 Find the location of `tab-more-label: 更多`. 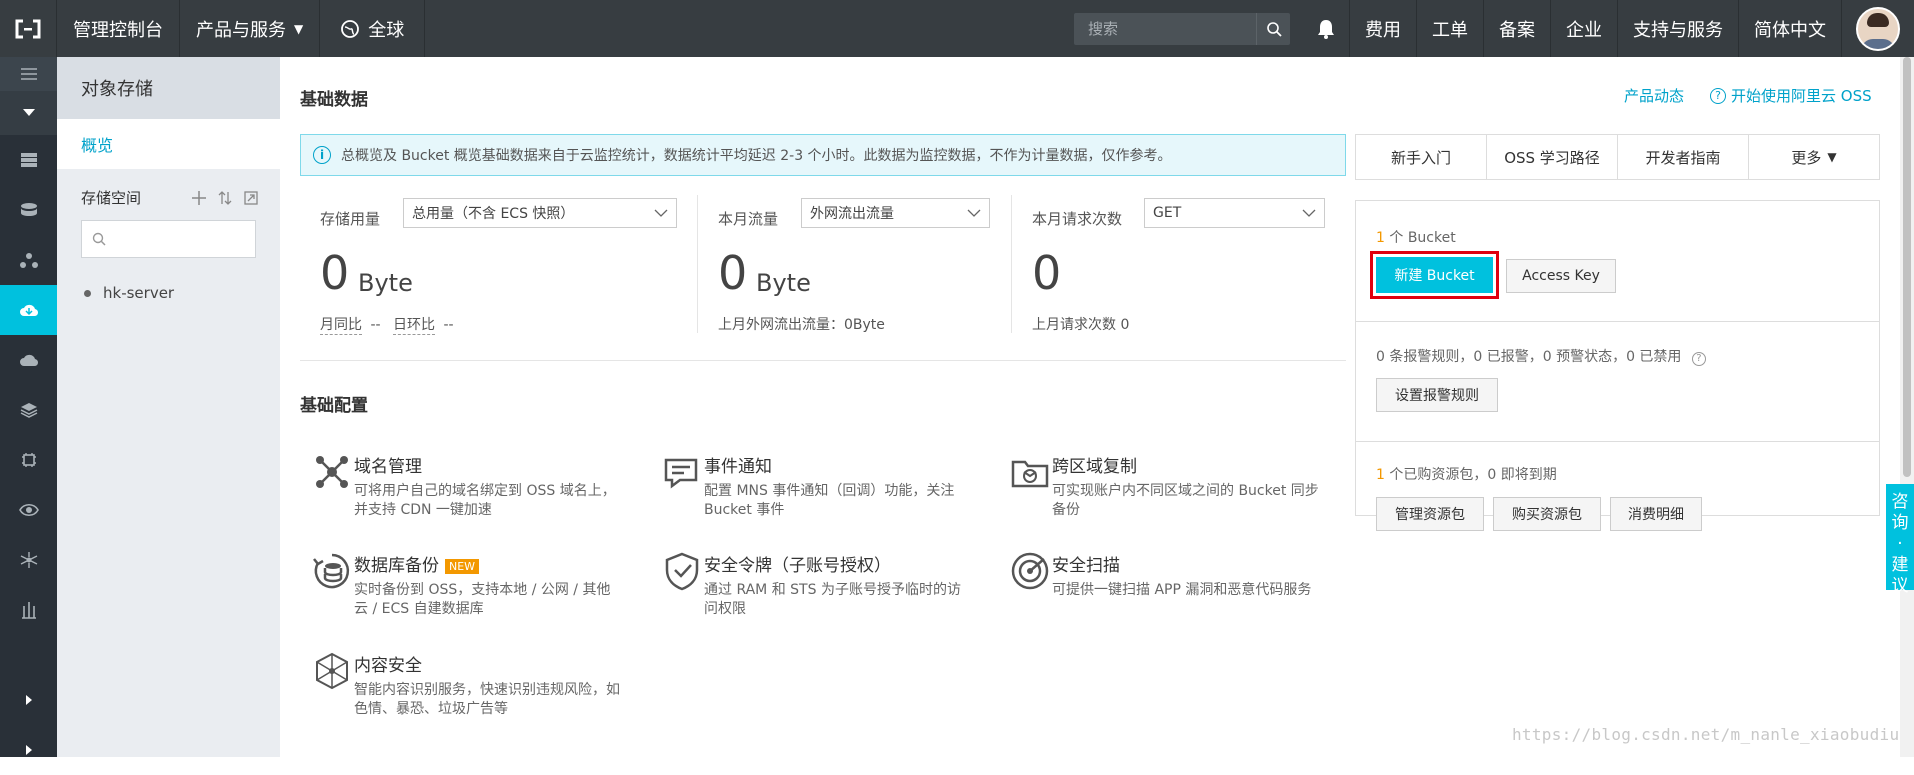

tab-more-label: 更多 is located at coordinates (1806, 157).